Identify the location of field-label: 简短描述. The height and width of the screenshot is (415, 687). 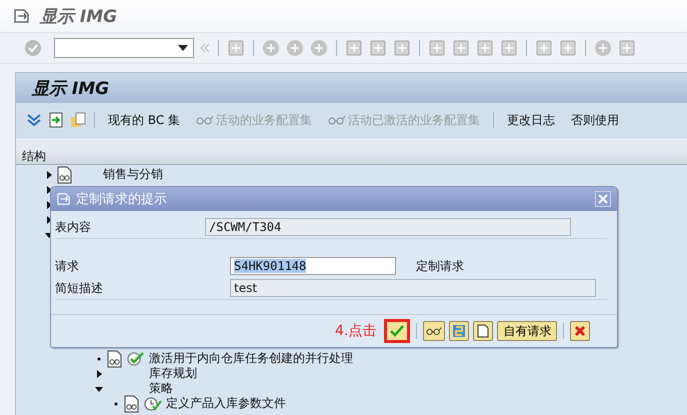
(79, 288).